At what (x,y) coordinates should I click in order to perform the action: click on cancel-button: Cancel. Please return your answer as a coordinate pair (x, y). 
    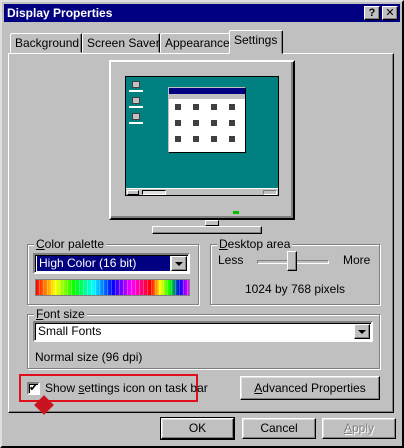
    Looking at the image, I should click on (279, 428).